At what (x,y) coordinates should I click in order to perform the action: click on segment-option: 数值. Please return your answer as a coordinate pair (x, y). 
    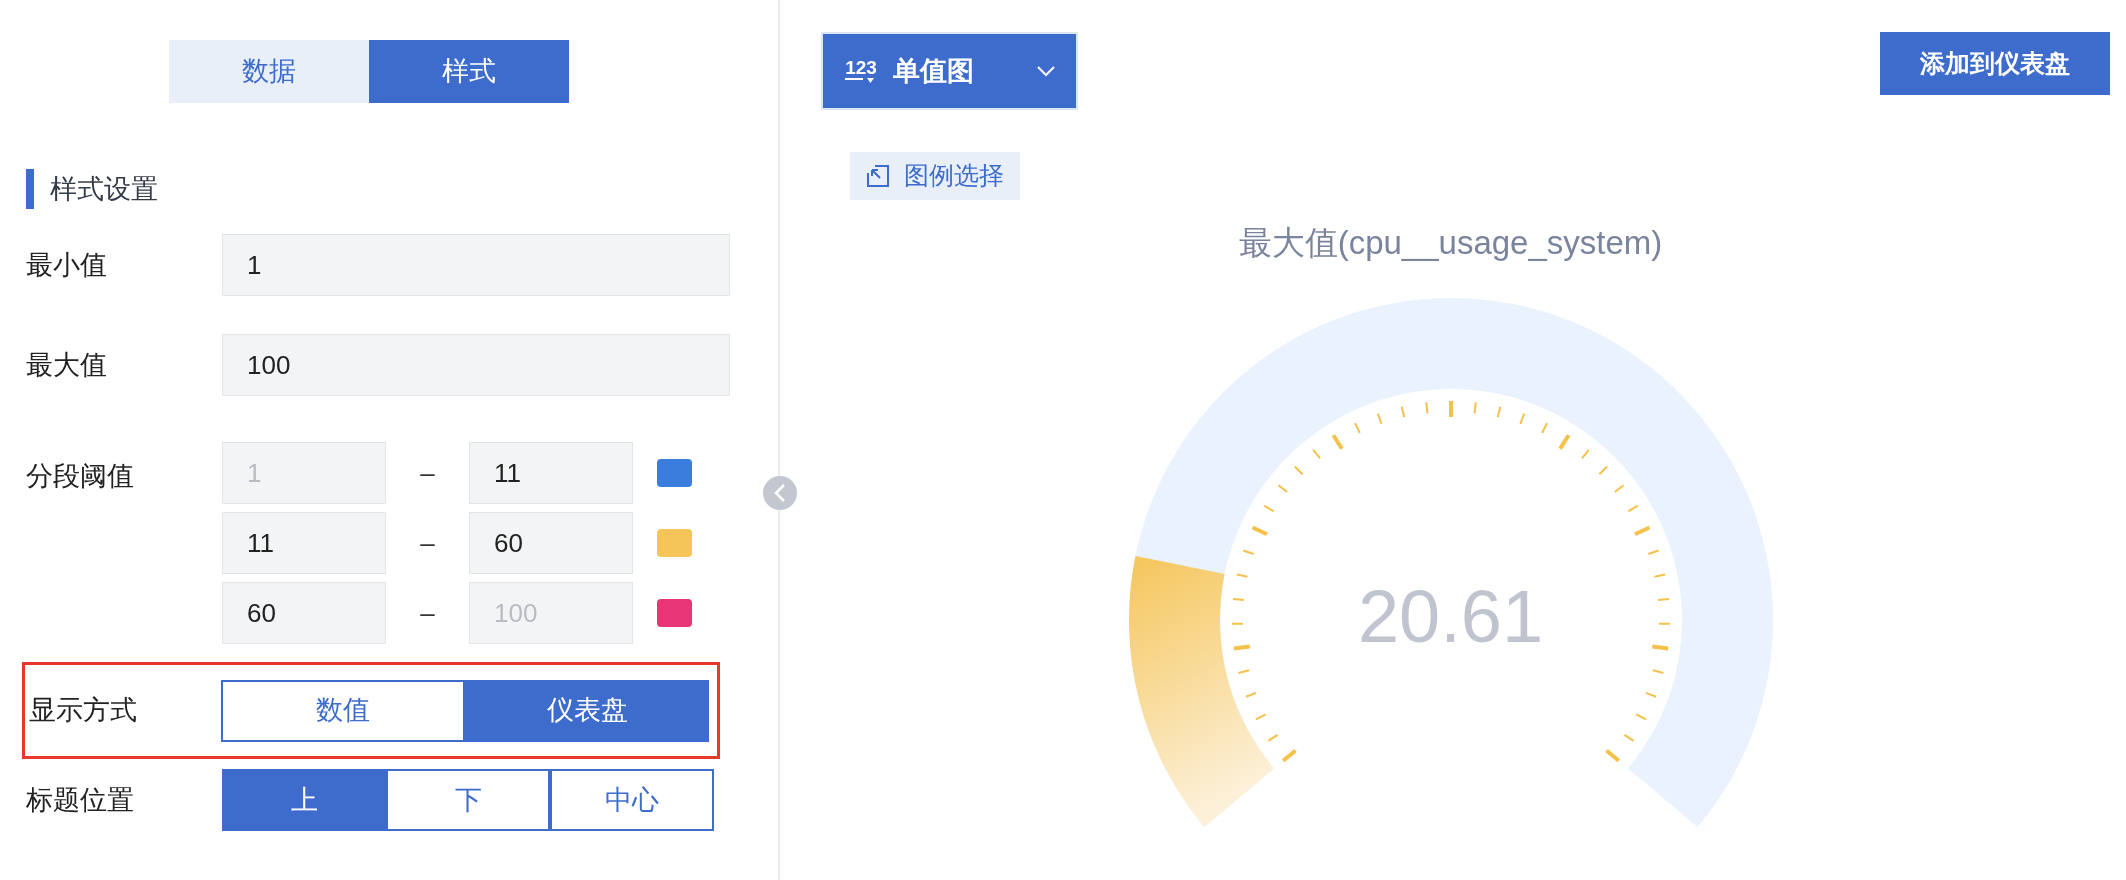
    Looking at the image, I should click on (343, 710).